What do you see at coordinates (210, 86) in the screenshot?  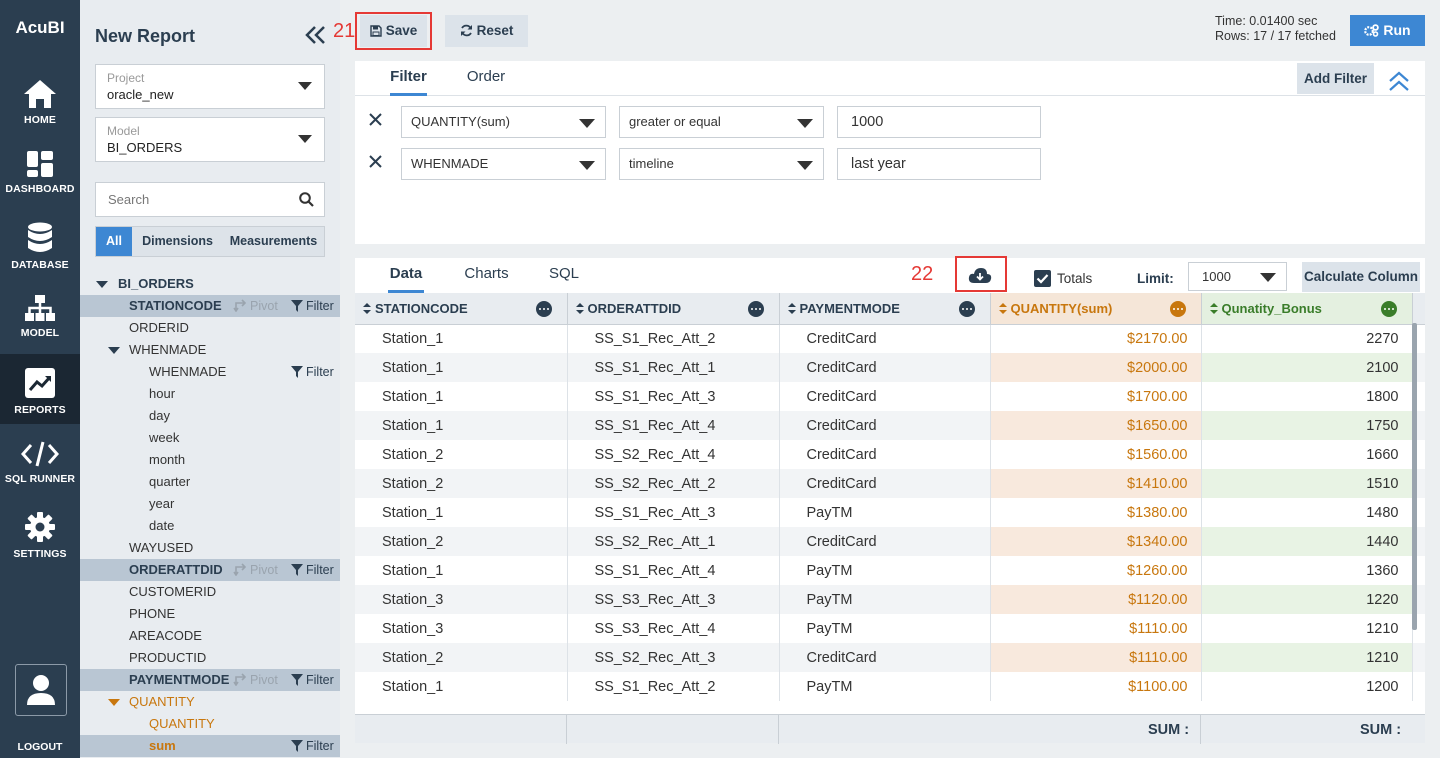 I see `project-select: Project oracle_new` at bounding box center [210, 86].